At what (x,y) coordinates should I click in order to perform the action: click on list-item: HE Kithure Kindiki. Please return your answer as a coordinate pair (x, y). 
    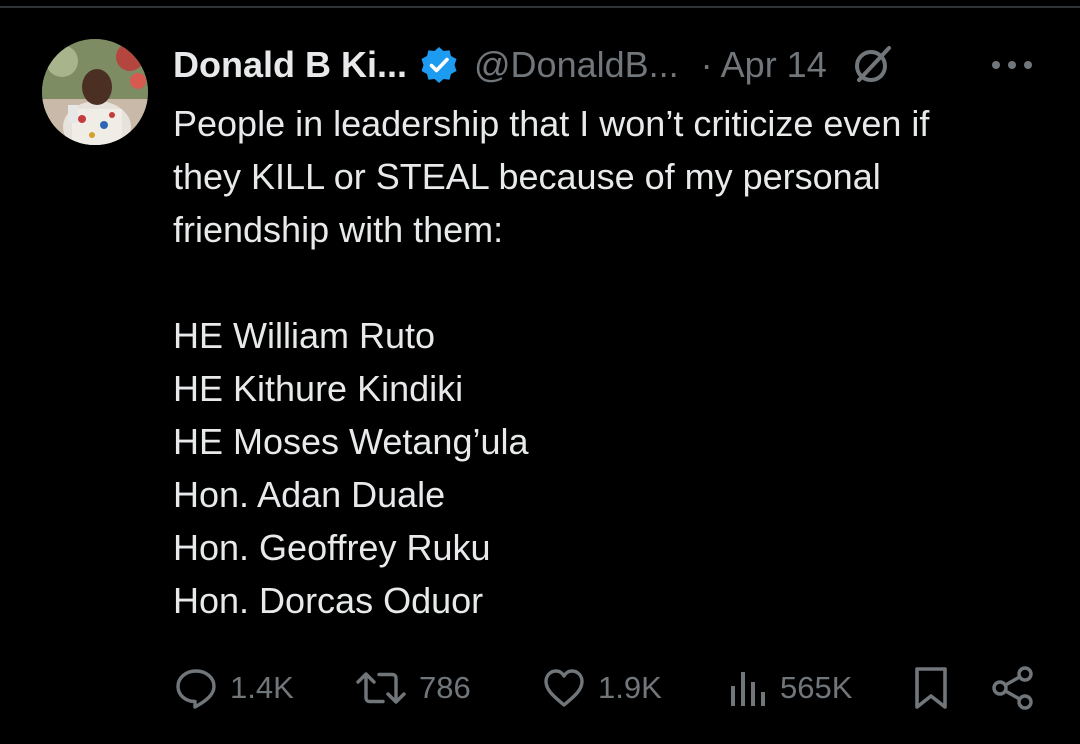
    Looking at the image, I should click on (318, 388).